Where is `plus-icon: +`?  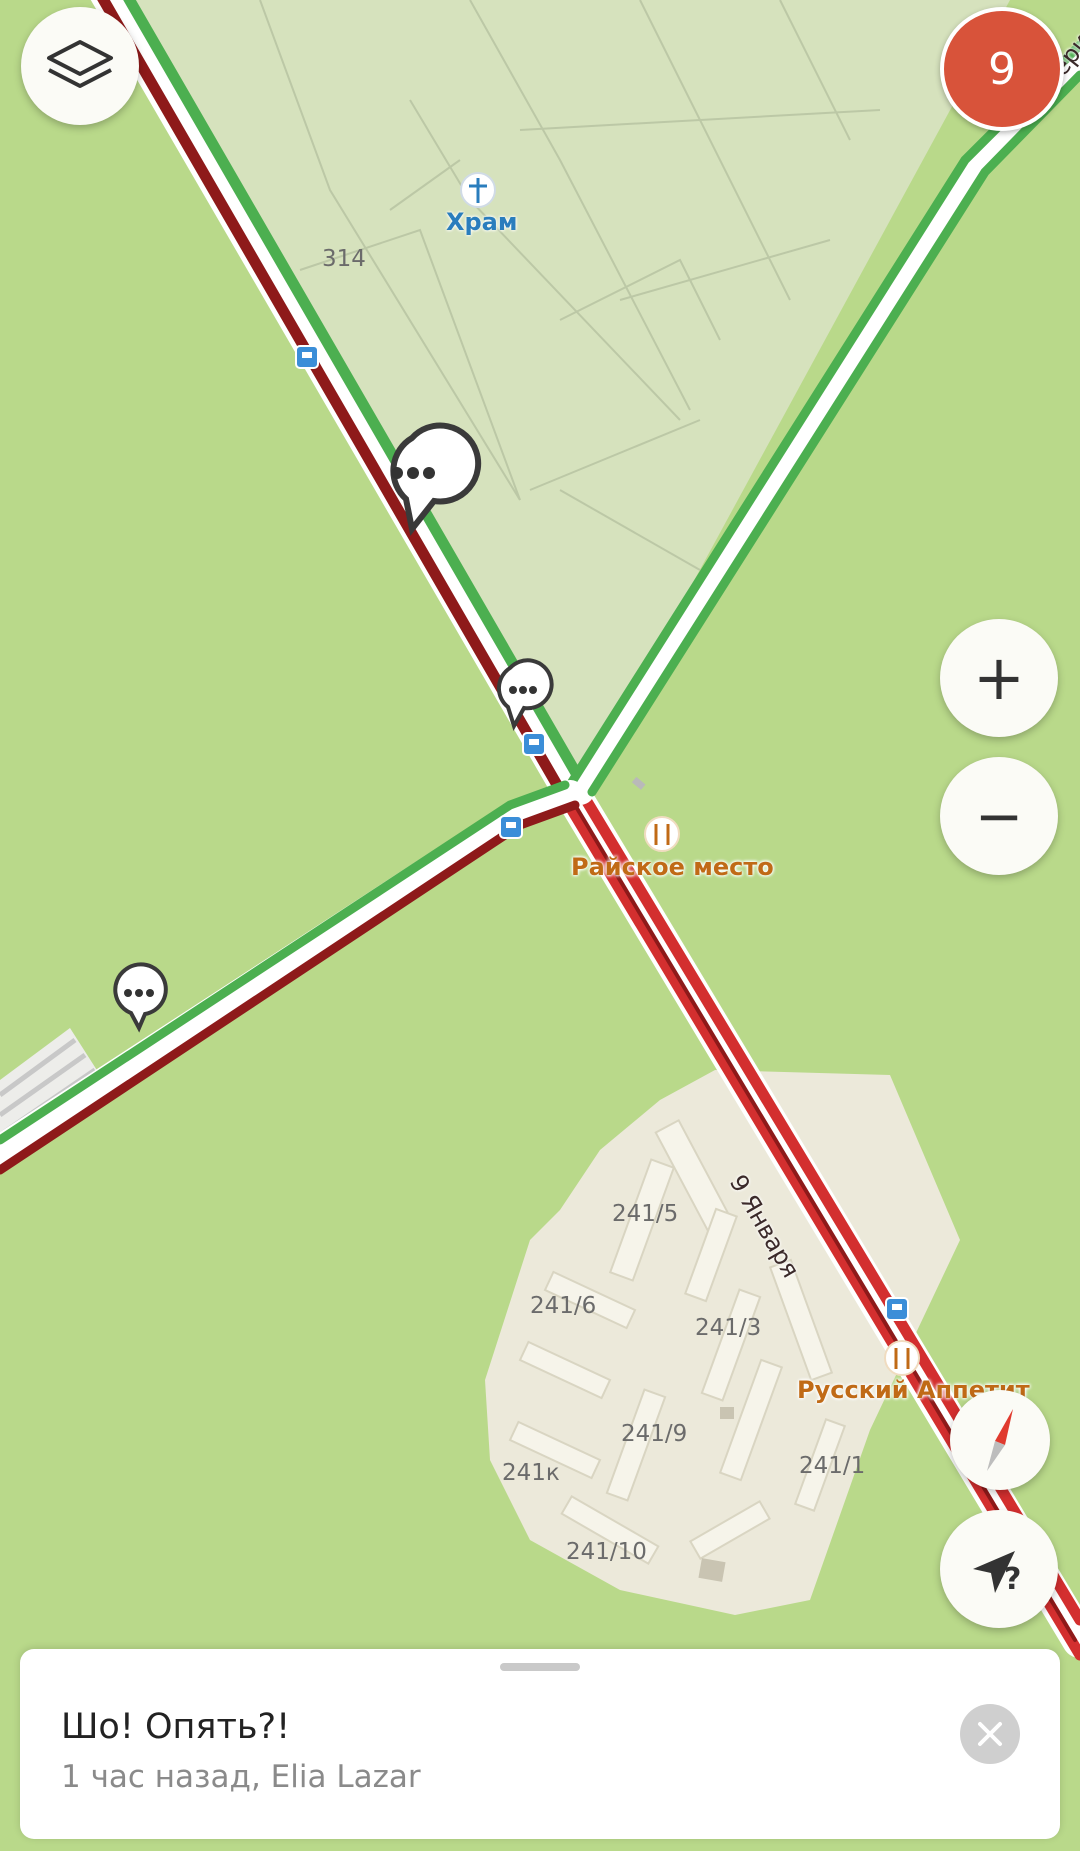
plus-icon: + is located at coordinates (999, 677).